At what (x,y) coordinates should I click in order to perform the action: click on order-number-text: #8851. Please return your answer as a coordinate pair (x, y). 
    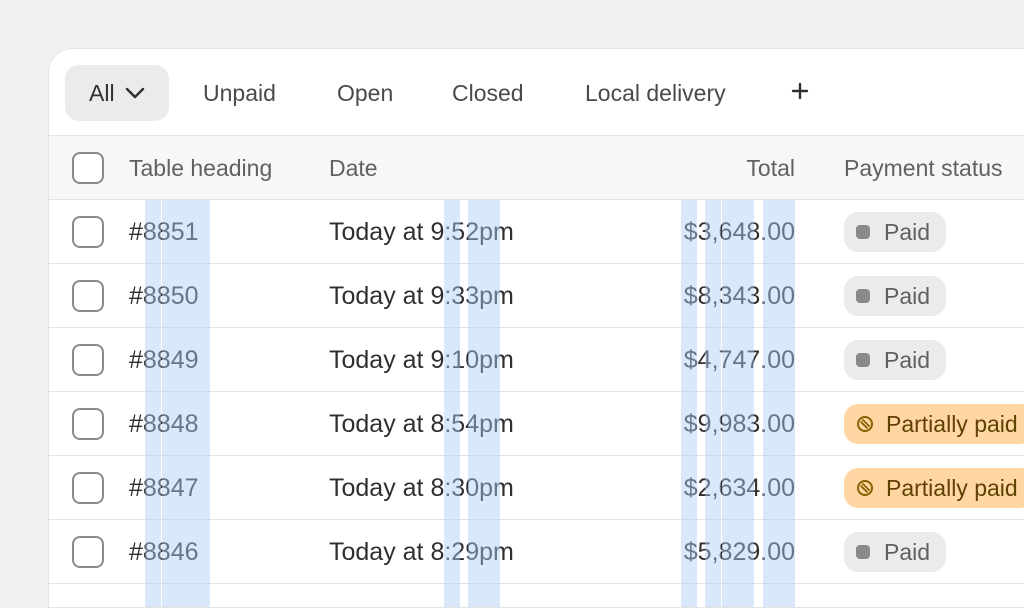
    Looking at the image, I should click on (164, 231).